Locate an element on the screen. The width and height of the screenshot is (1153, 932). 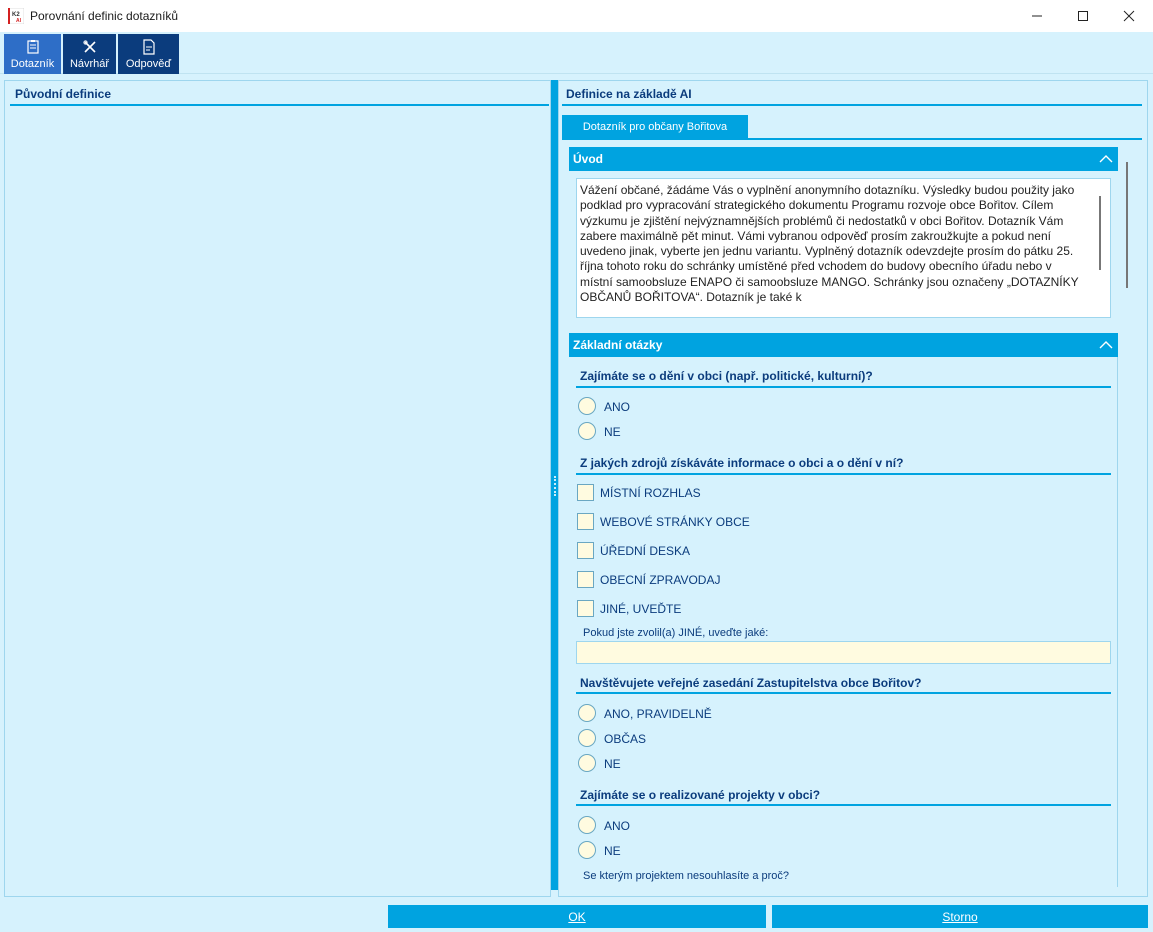
q2-other-input is located at coordinates (843, 652).